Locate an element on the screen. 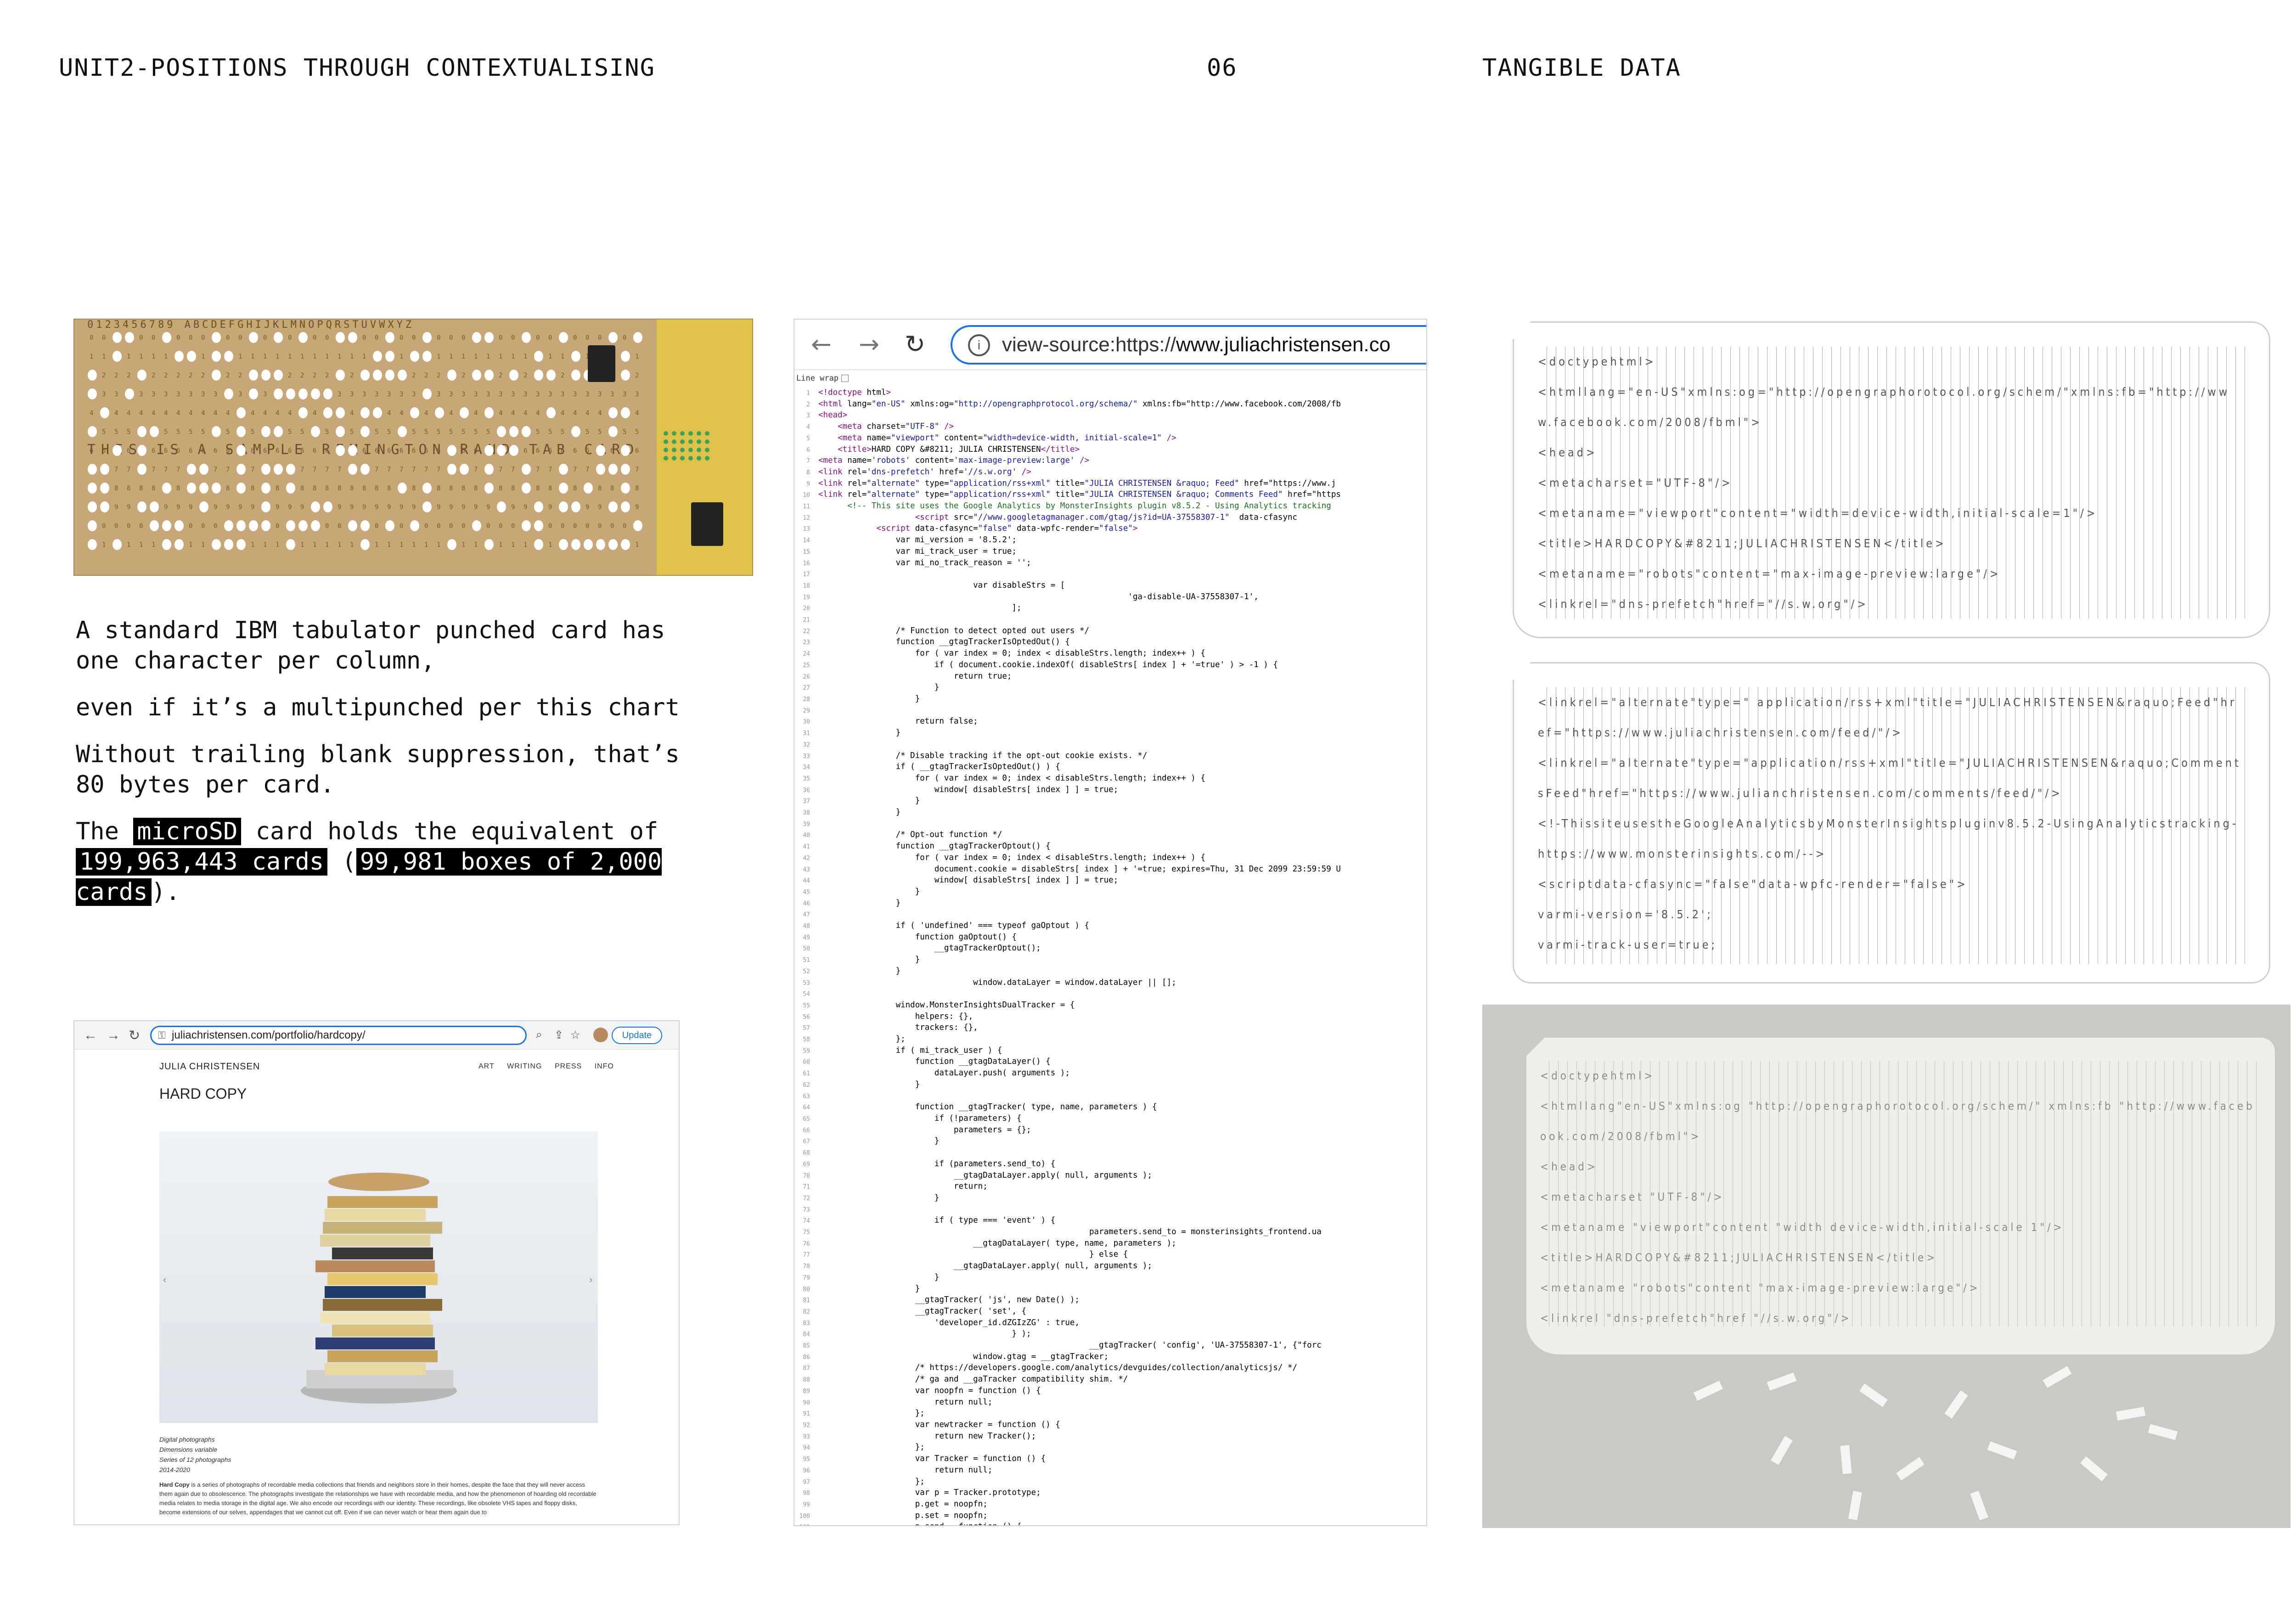 The width and height of the screenshot is (2296, 1607). address-bar-url: juliachristensen.com/portfolio/hardcopy/ is located at coordinates (269, 1035).